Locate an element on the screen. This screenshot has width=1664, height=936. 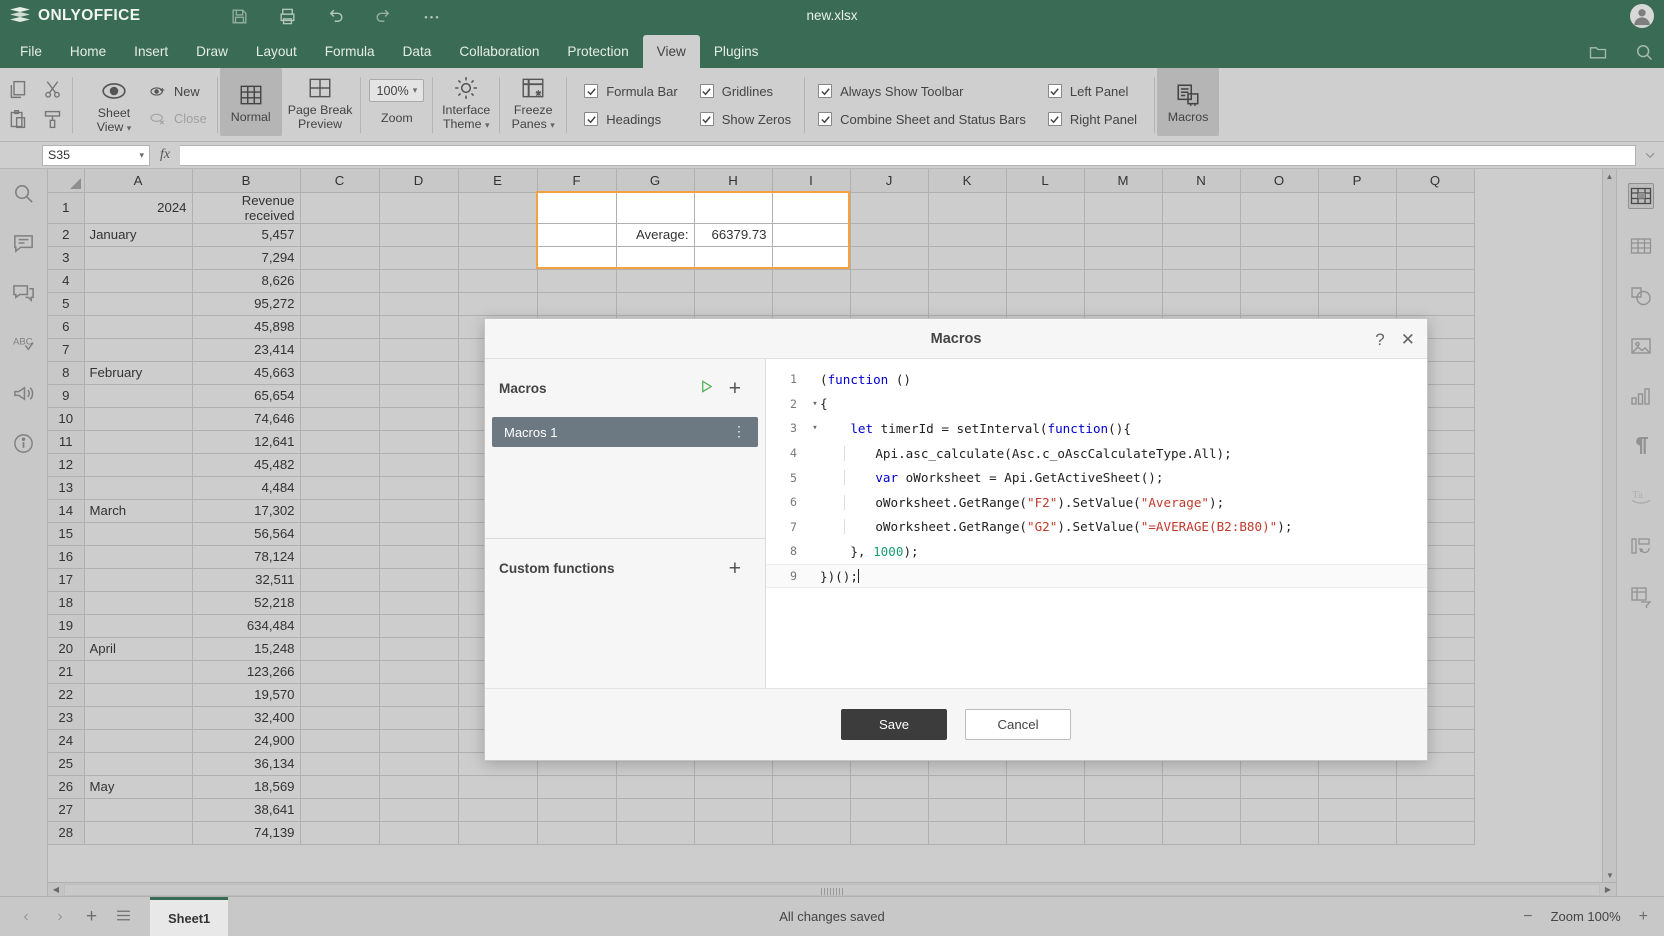
row-header-13: 13 is located at coordinates (66, 488).